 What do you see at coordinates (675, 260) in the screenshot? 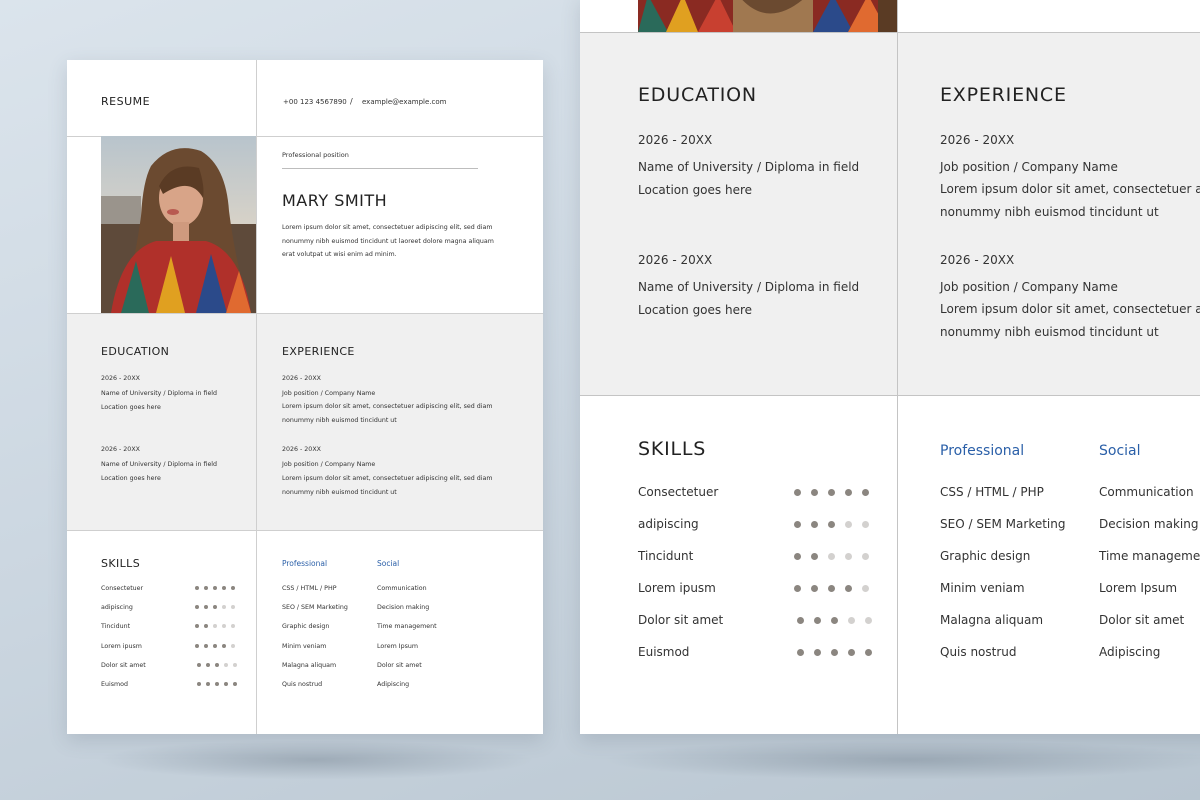
I see `education-years: 2026 - 20XX` at bounding box center [675, 260].